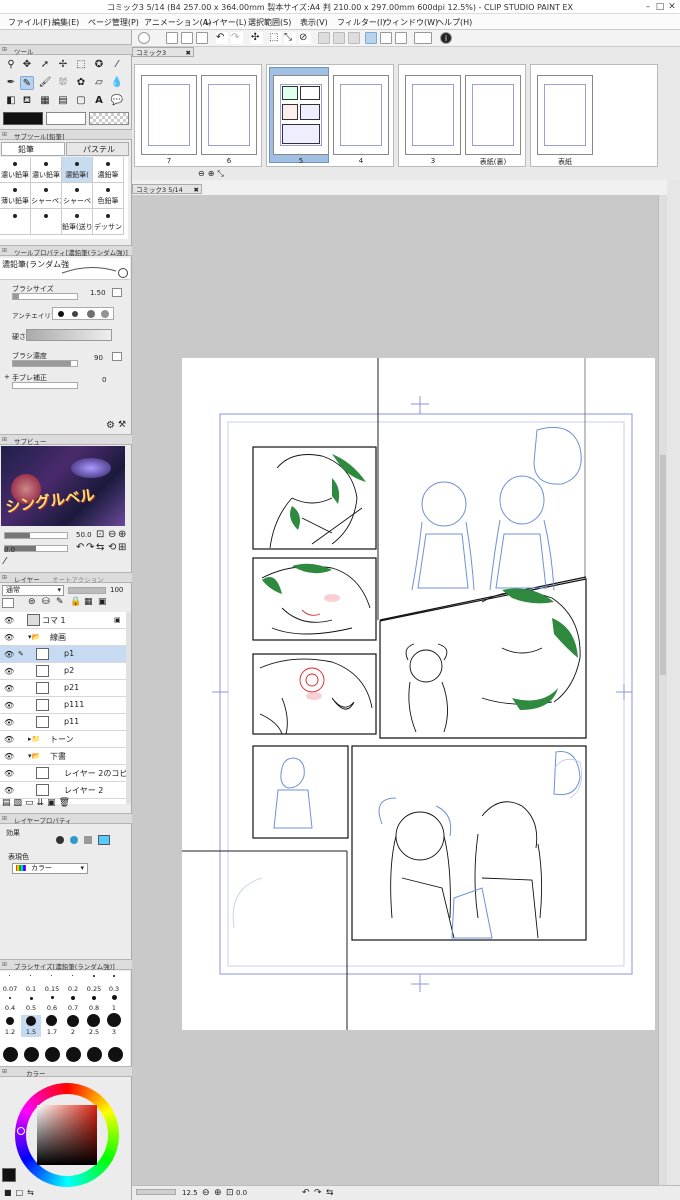 This screenshot has width=680, height=1200. What do you see at coordinates (109, 118) in the screenshot?
I see `transparent-color-swatch` at bounding box center [109, 118].